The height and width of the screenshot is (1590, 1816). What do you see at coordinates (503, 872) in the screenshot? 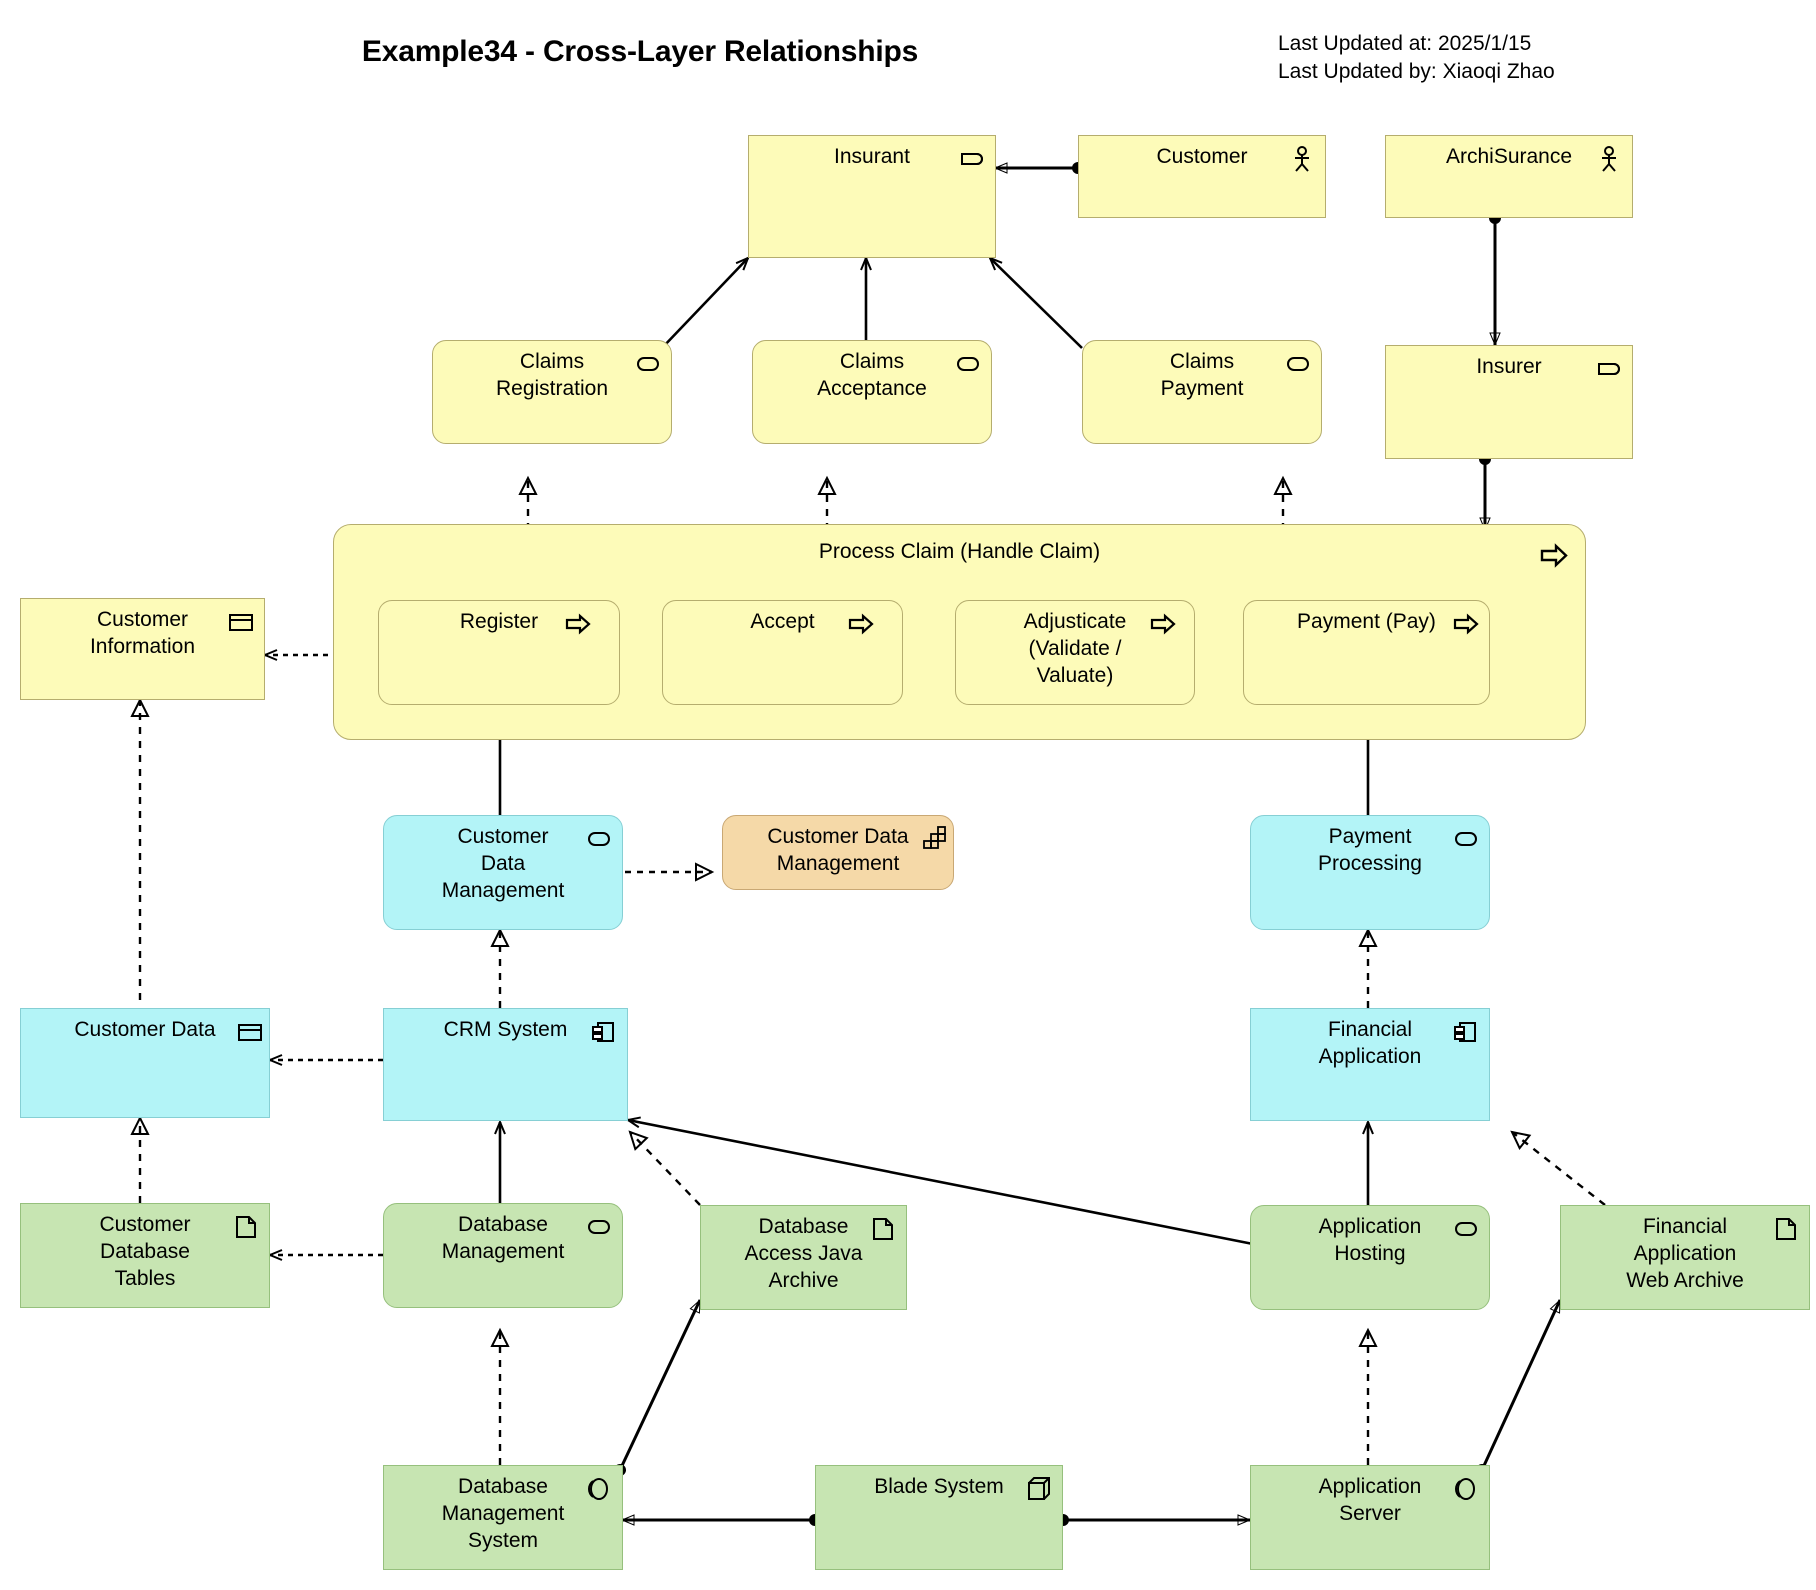
I see `node-customer-data-management-service: Customer Data Management` at bounding box center [503, 872].